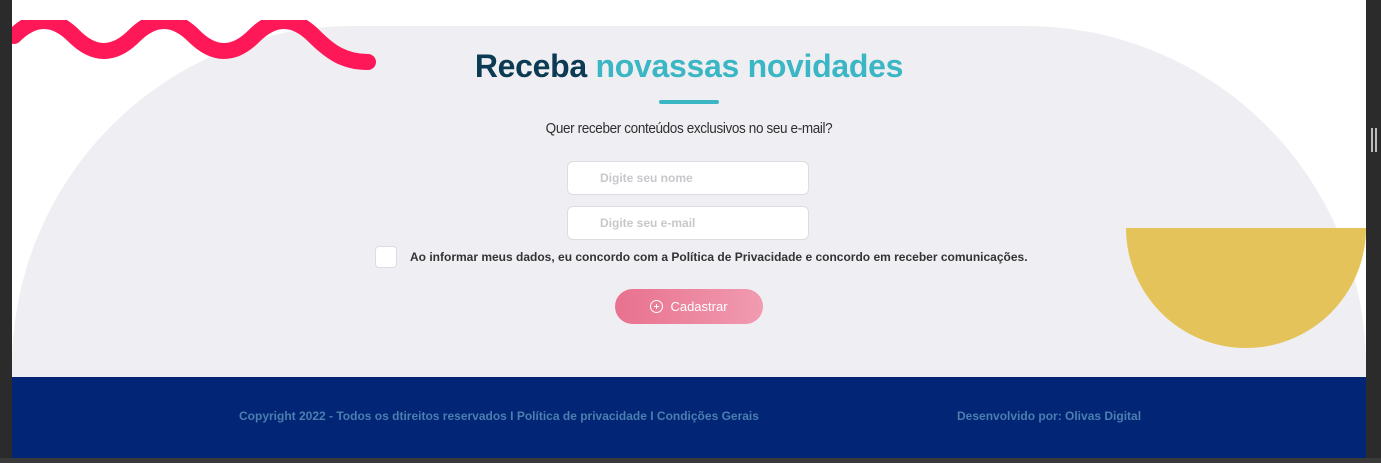 This screenshot has height=463, width=1381. I want to click on email-input, so click(688, 223).